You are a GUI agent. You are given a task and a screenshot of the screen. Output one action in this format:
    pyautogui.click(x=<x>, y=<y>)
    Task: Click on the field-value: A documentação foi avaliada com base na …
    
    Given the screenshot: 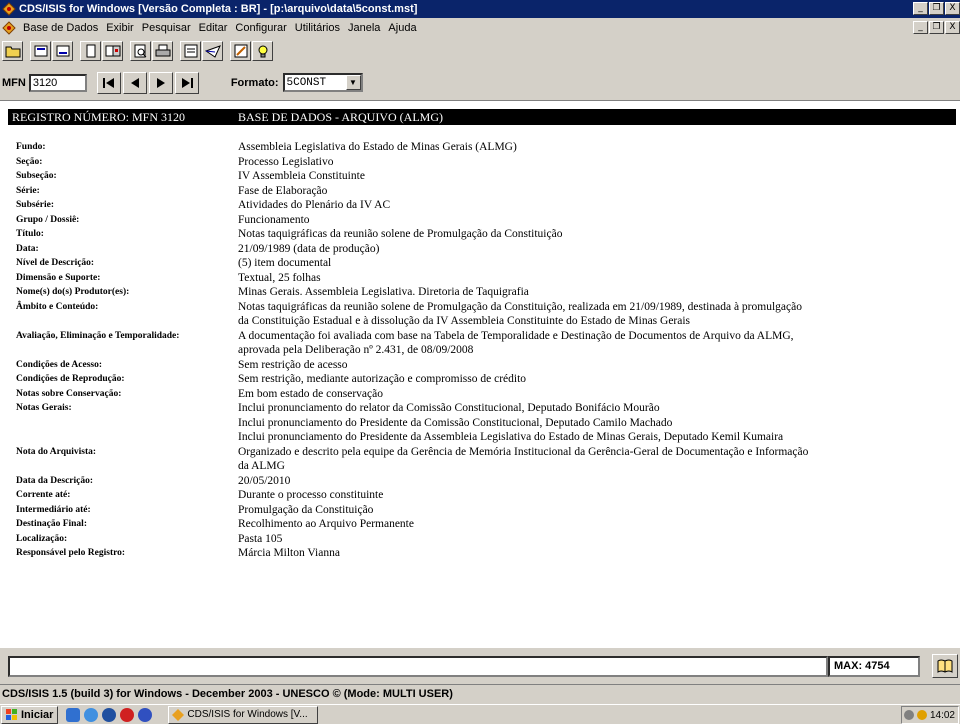 What is the action you would take?
    pyautogui.click(x=516, y=335)
    